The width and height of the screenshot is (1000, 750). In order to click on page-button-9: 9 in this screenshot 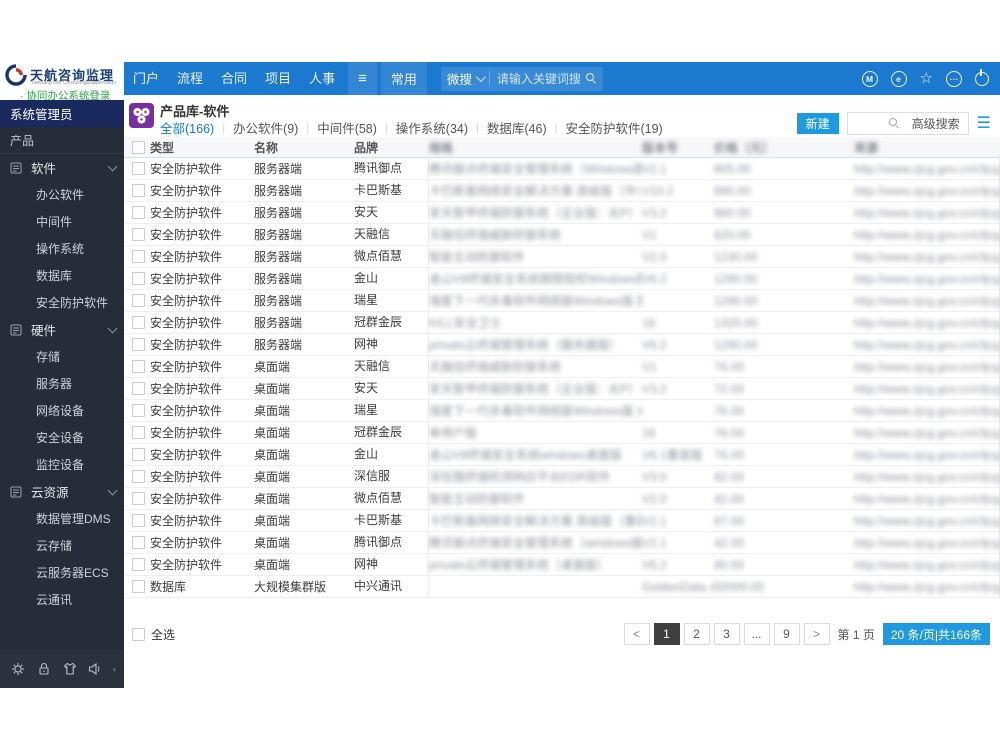, I will do `click(786, 634)`.